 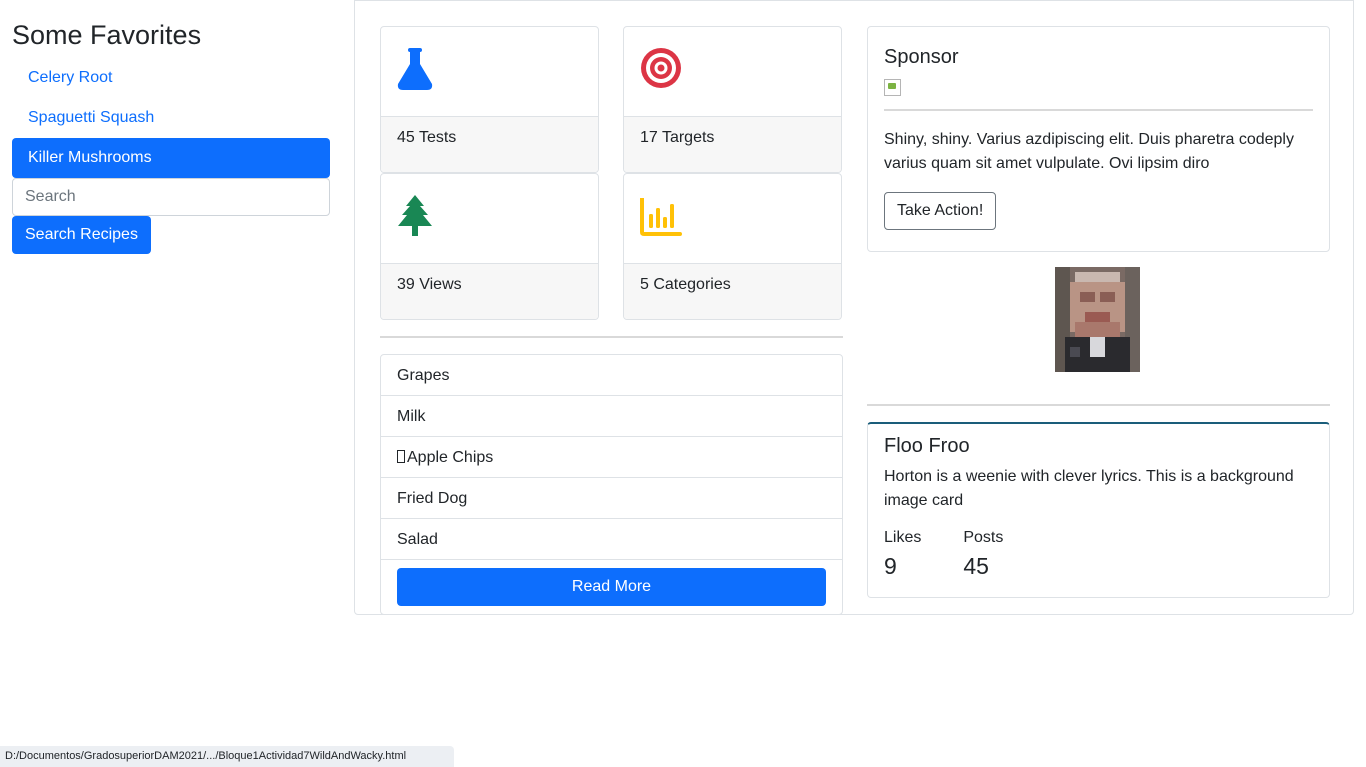 I want to click on likes-label: Likes, so click(x=903, y=537).